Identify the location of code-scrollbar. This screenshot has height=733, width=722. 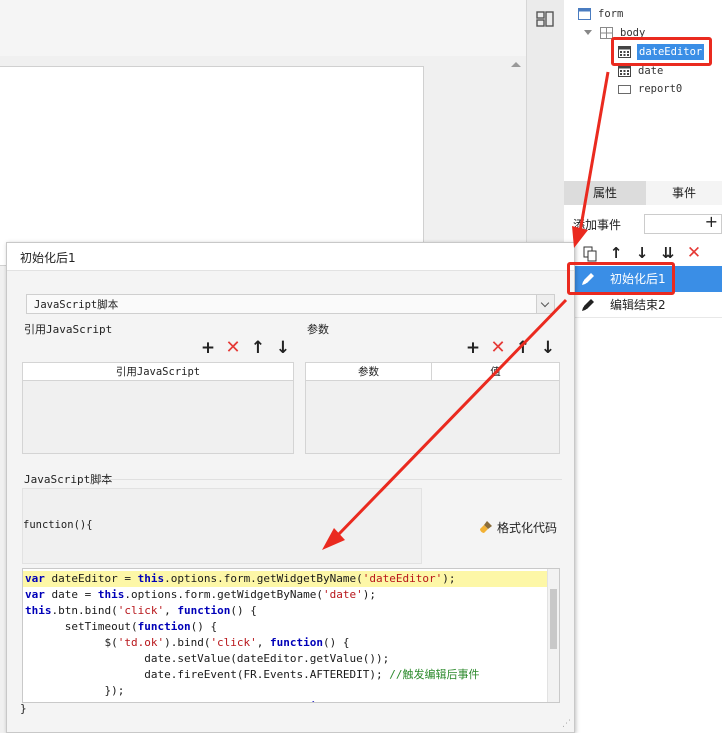
(553, 635).